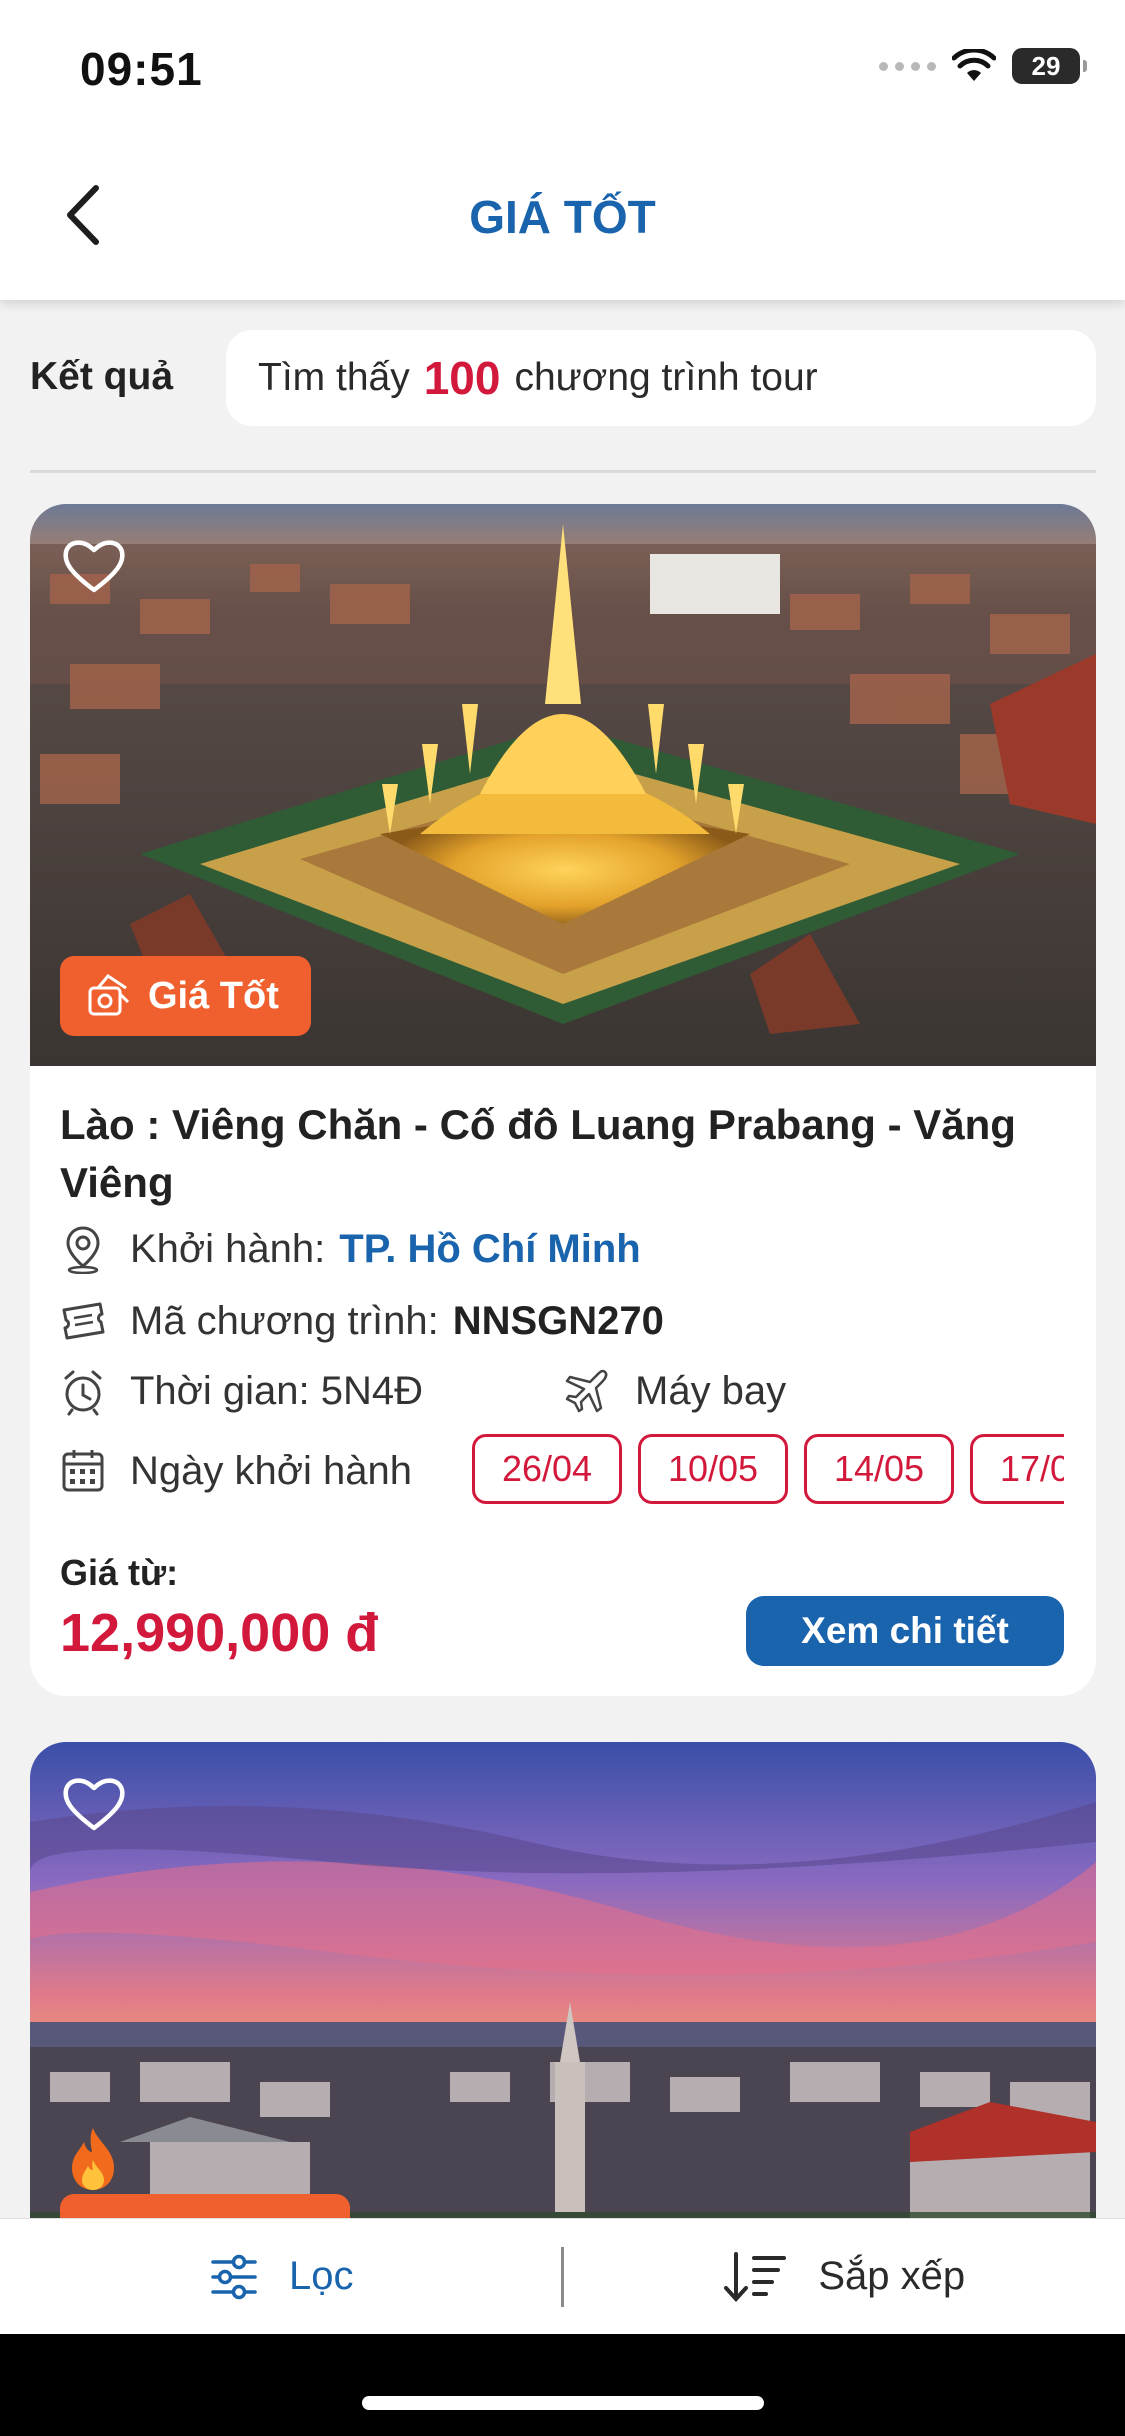 Image resolution: width=1125 pixels, height=2436 pixels. I want to click on status-icons: 29, so click(983, 66).